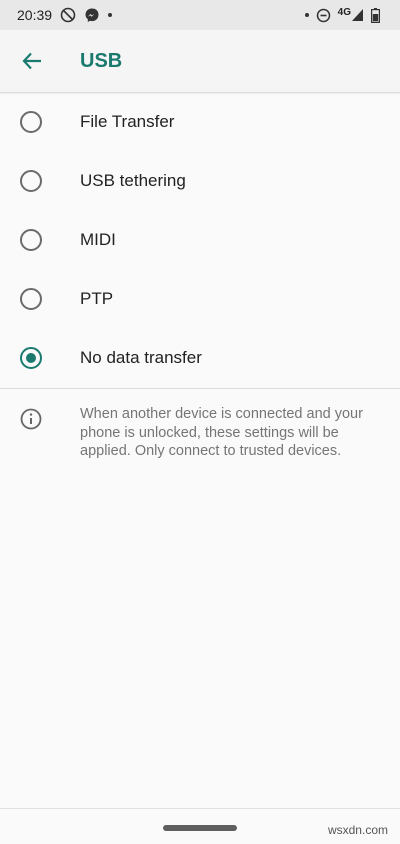 The image size is (400, 844). Describe the element at coordinates (200, 298) in the screenshot. I see `option-ptp: PTP` at that location.